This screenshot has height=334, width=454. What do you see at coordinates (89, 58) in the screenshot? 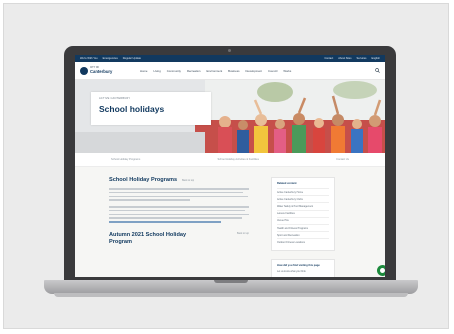
I see `topbar-link: We're With You` at bounding box center [89, 58].